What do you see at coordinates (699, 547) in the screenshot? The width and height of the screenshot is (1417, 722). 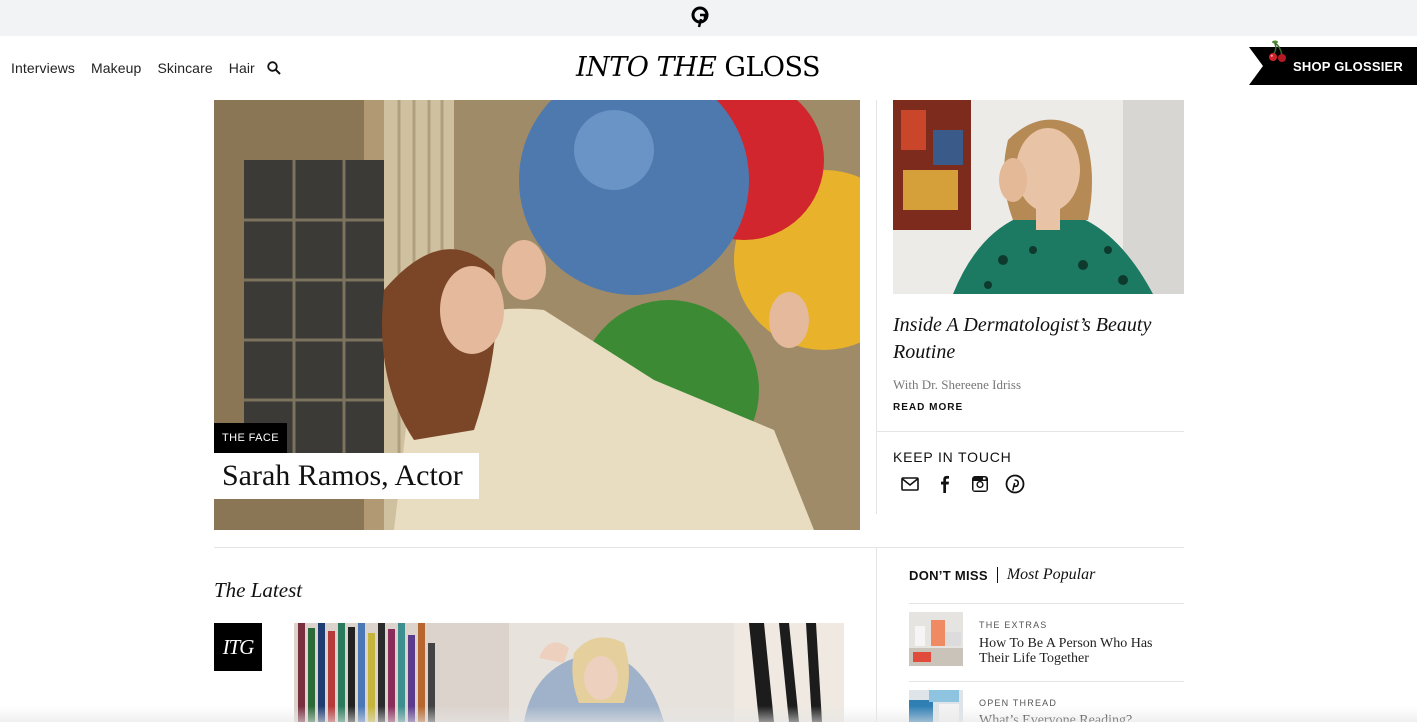 I see `section-divider` at bounding box center [699, 547].